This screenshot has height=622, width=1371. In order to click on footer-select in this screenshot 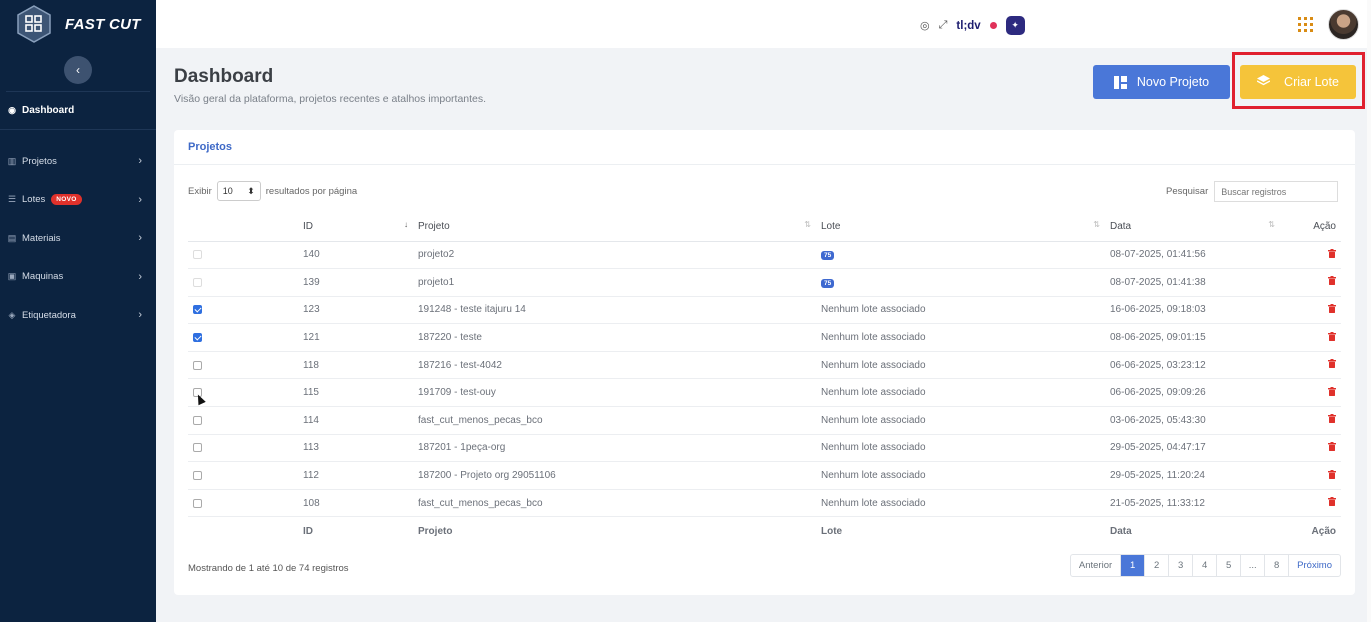, I will do `click(245, 531)`.